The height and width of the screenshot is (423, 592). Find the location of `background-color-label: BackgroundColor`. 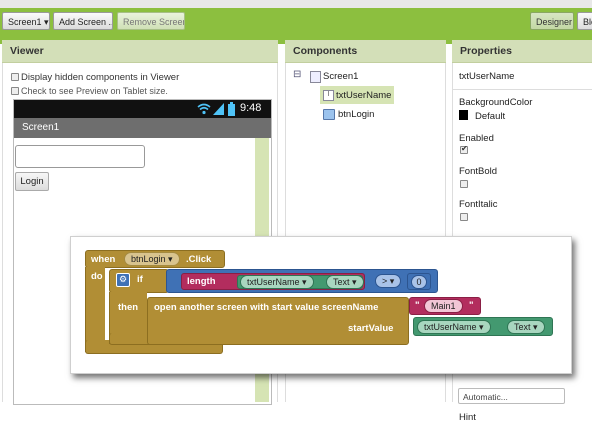

background-color-label: BackgroundColor is located at coordinates (496, 102).